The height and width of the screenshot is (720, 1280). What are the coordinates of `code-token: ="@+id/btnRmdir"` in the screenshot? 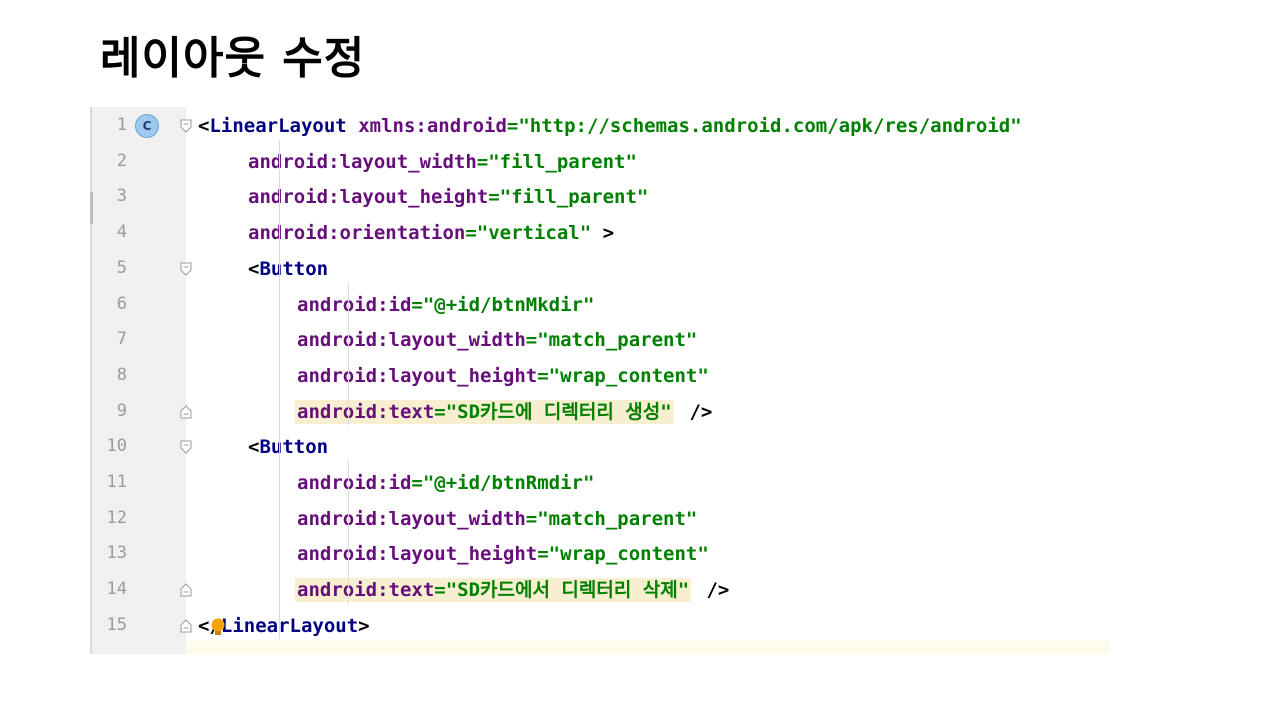 It's located at (503, 483).